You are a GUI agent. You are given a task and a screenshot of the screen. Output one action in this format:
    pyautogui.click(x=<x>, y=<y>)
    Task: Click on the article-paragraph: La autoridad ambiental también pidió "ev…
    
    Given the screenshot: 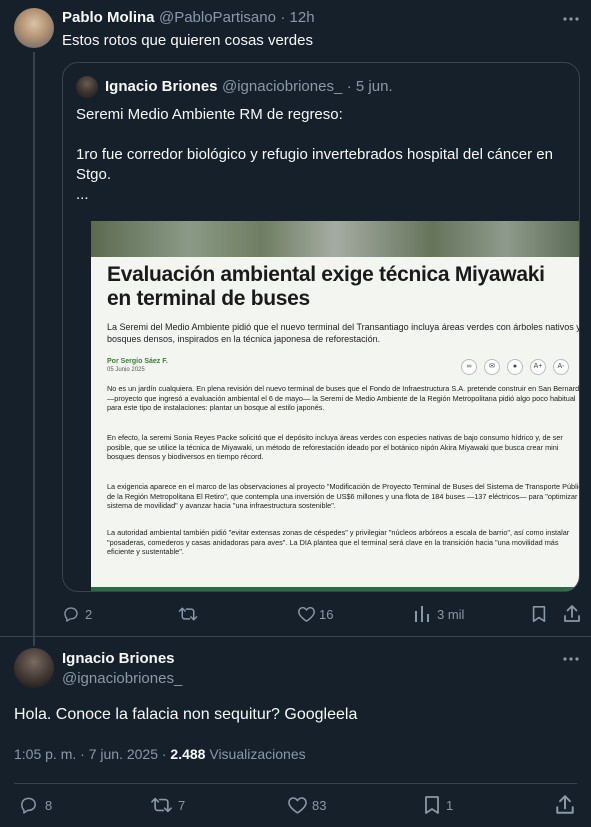 What is the action you would take?
    pyautogui.click(x=338, y=542)
    